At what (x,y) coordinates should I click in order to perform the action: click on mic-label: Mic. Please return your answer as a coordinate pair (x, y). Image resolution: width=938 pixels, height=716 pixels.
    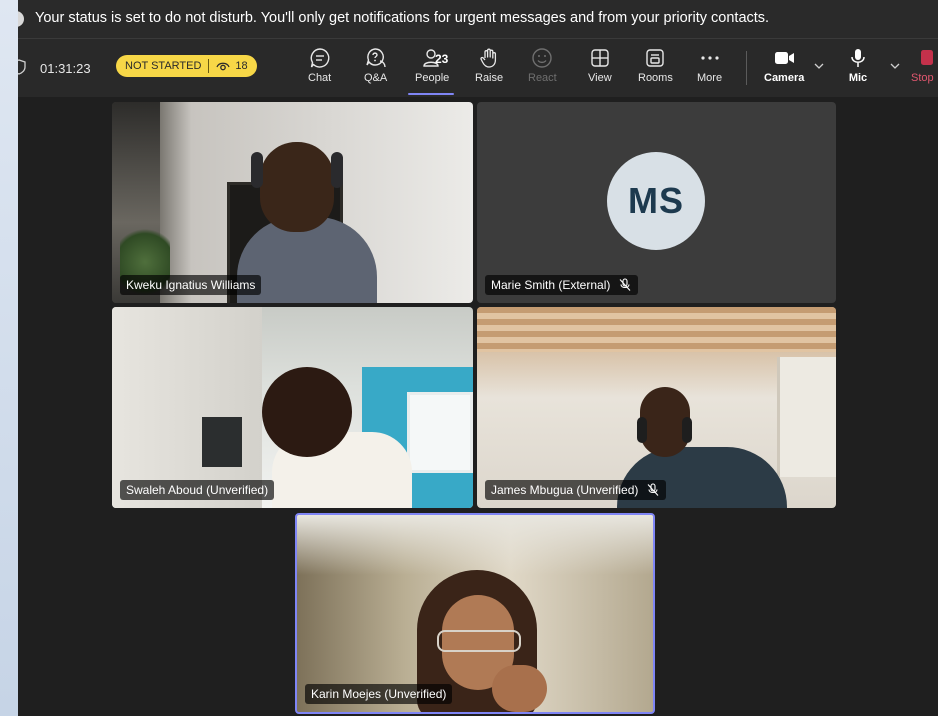
    Looking at the image, I should click on (858, 78).